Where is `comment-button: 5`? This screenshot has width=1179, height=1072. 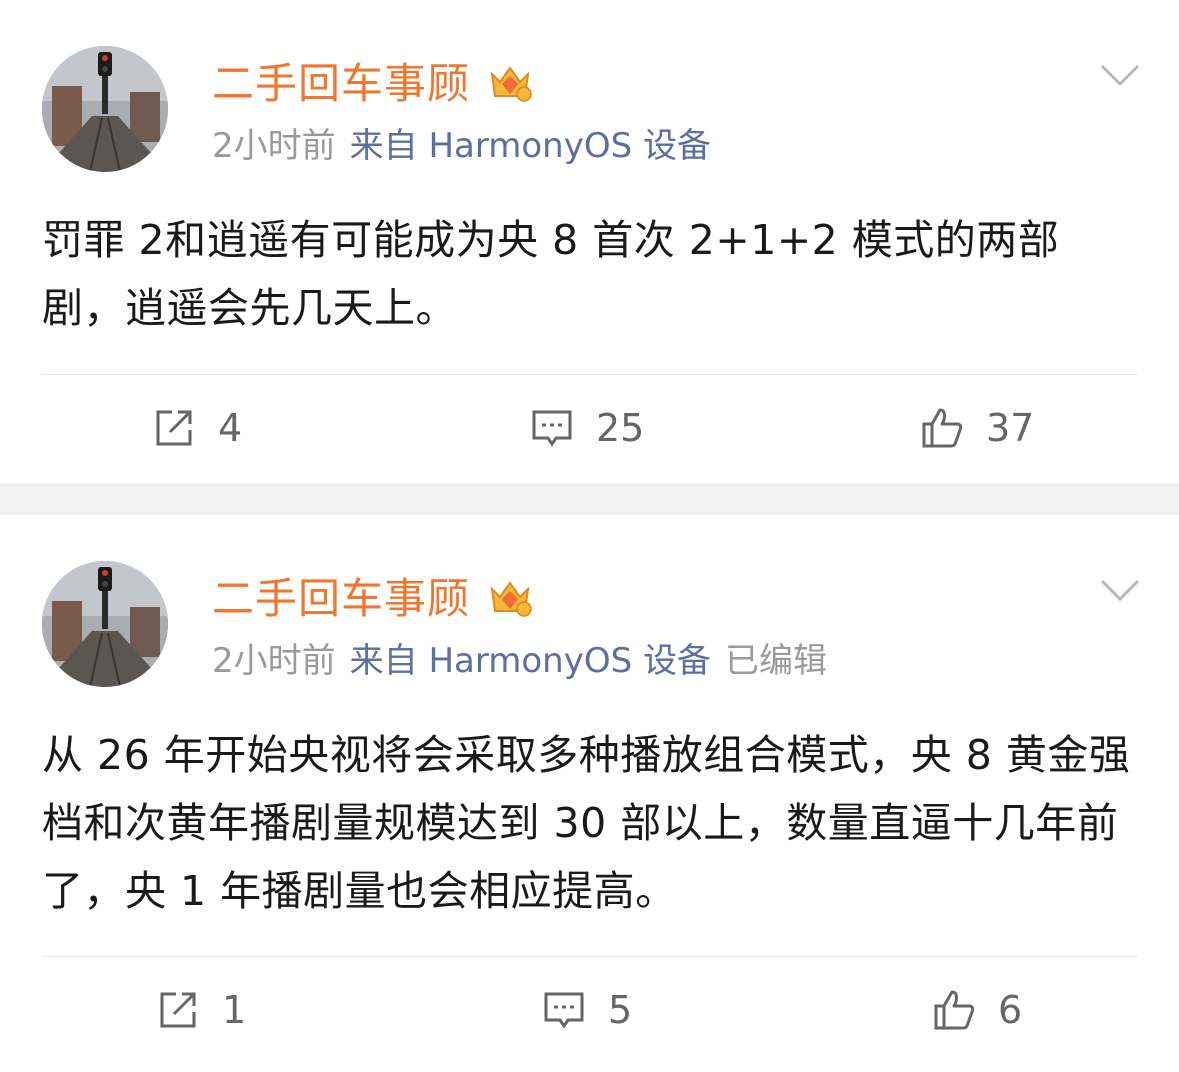 comment-button: 5 is located at coordinates (587, 1010).